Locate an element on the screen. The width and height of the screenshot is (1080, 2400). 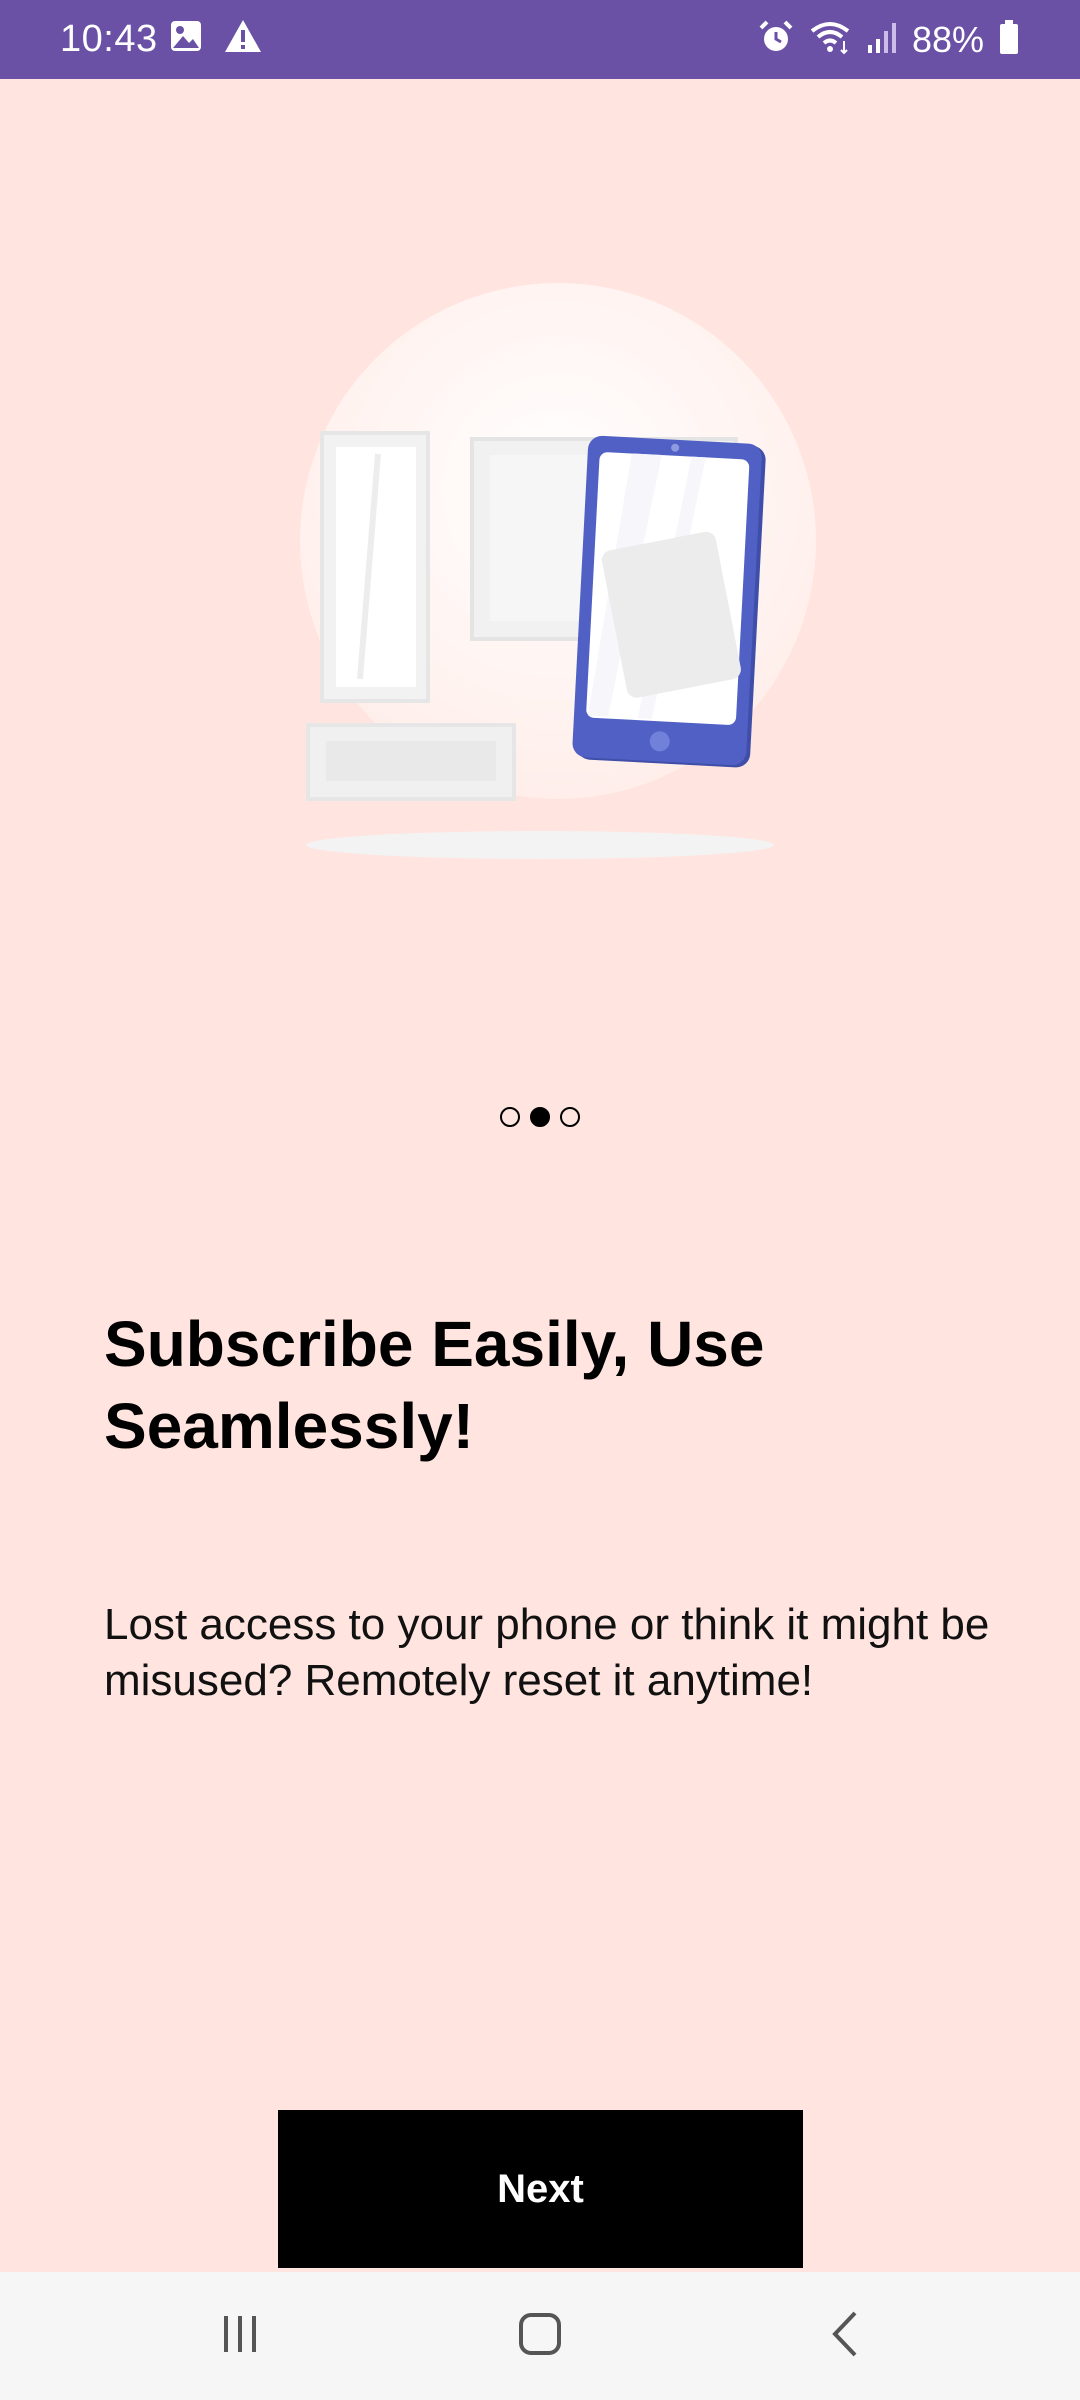
alarm-icon is located at coordinates (776, 39).